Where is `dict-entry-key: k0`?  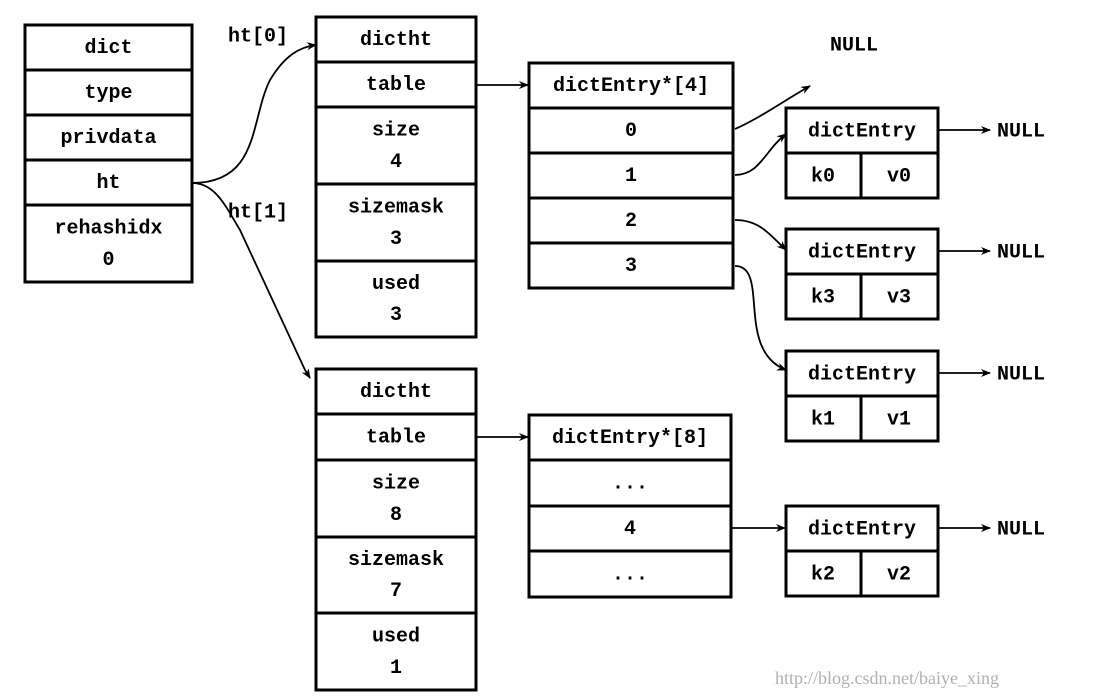 dict-entry-key: k0 is located at coordinates (823, 176).